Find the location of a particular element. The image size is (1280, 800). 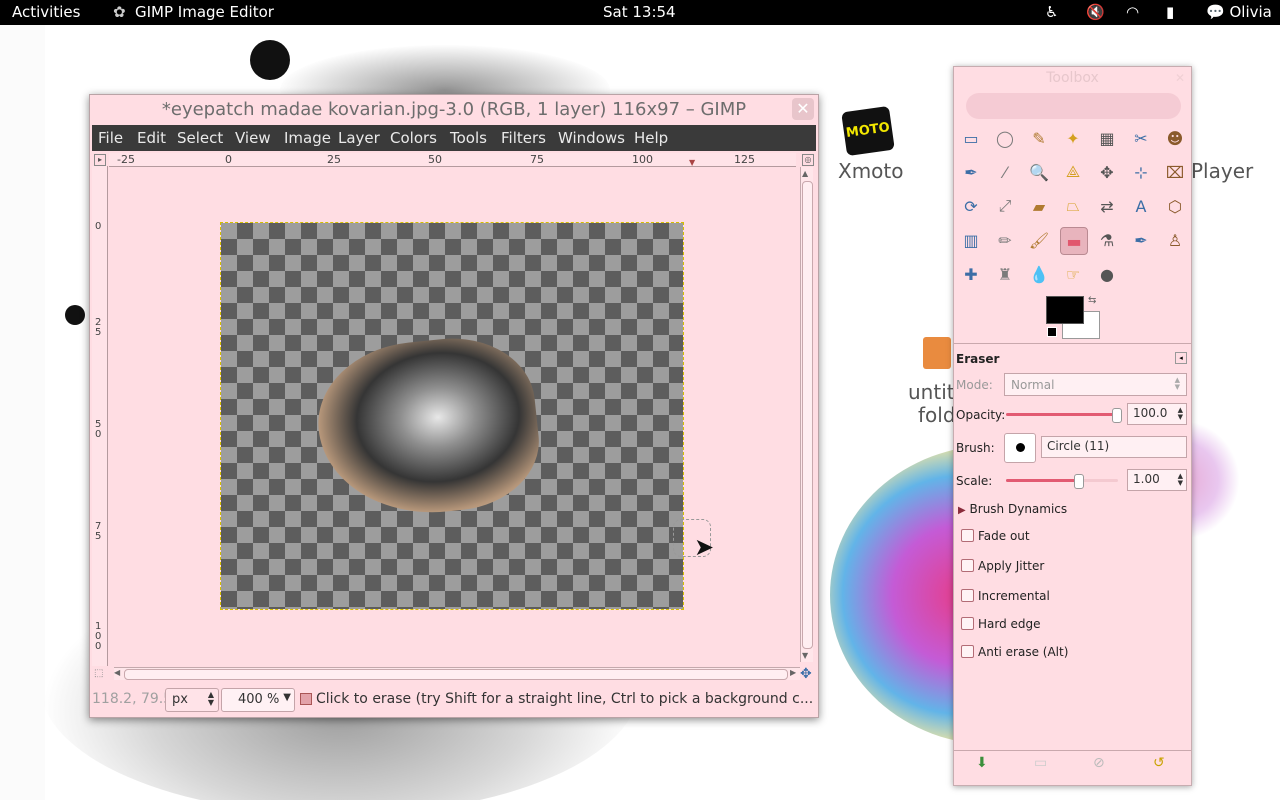

flip-tool-button: ⇄ is located at coordinates (1107, 206).